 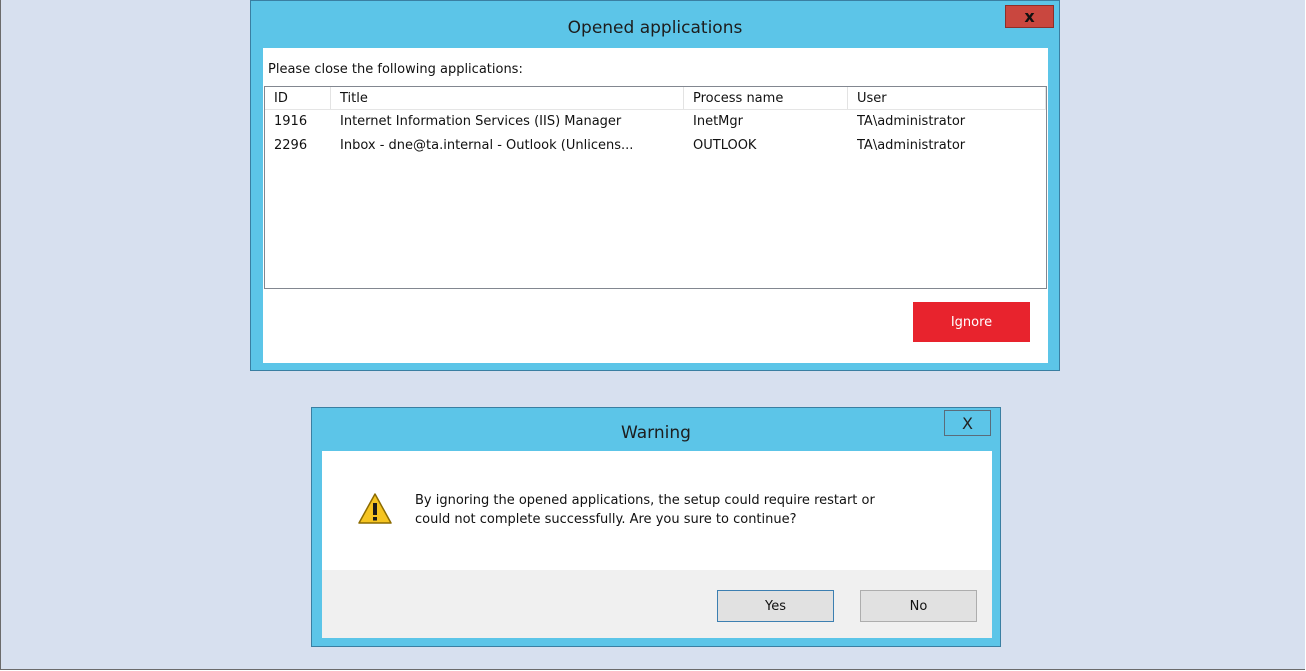 I want to click on column-header-user: User, so click(x=947, y=98).